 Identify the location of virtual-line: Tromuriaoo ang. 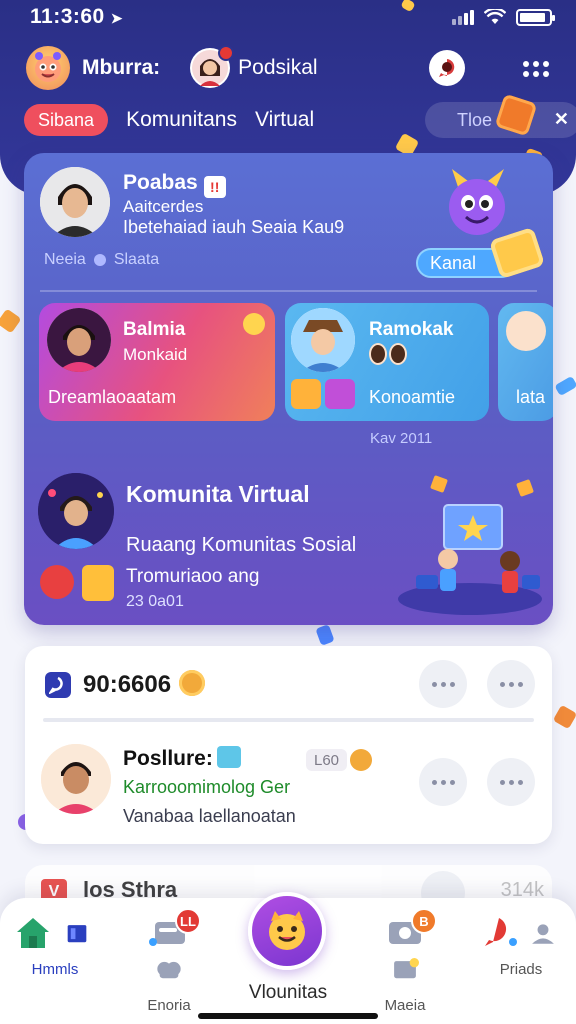
(193, 576).